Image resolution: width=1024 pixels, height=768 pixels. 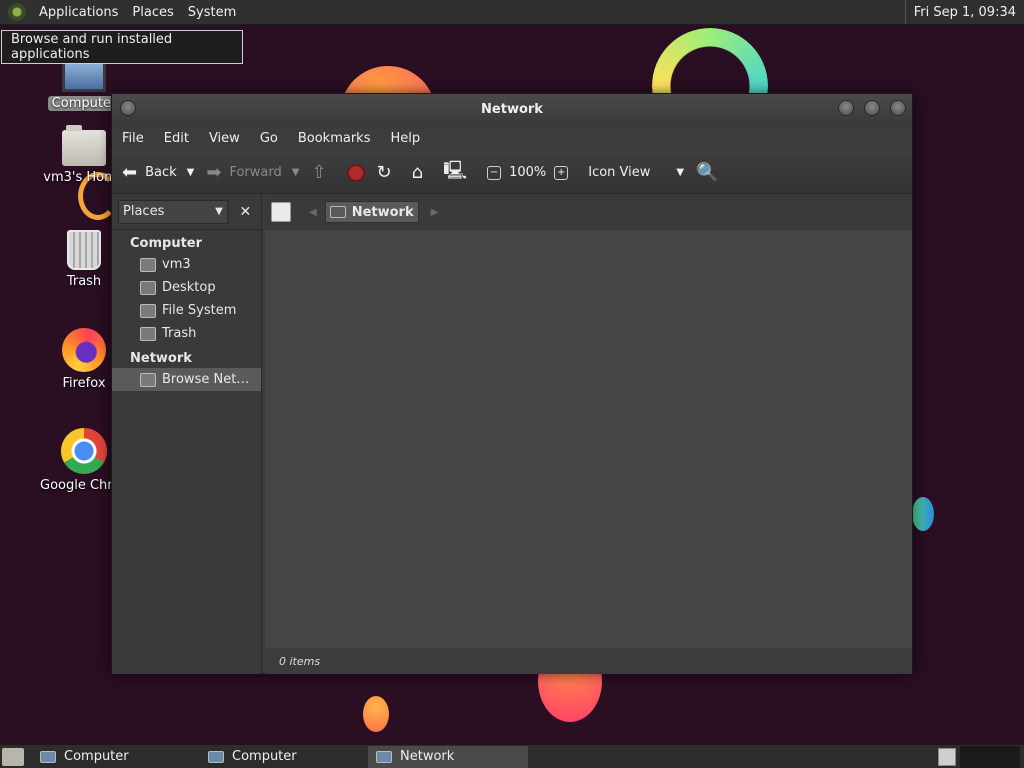 What do you see at coordinates (528, 172) in the screenshot?
I see `zoom-level: 100%` at bounding box center [528, 172].